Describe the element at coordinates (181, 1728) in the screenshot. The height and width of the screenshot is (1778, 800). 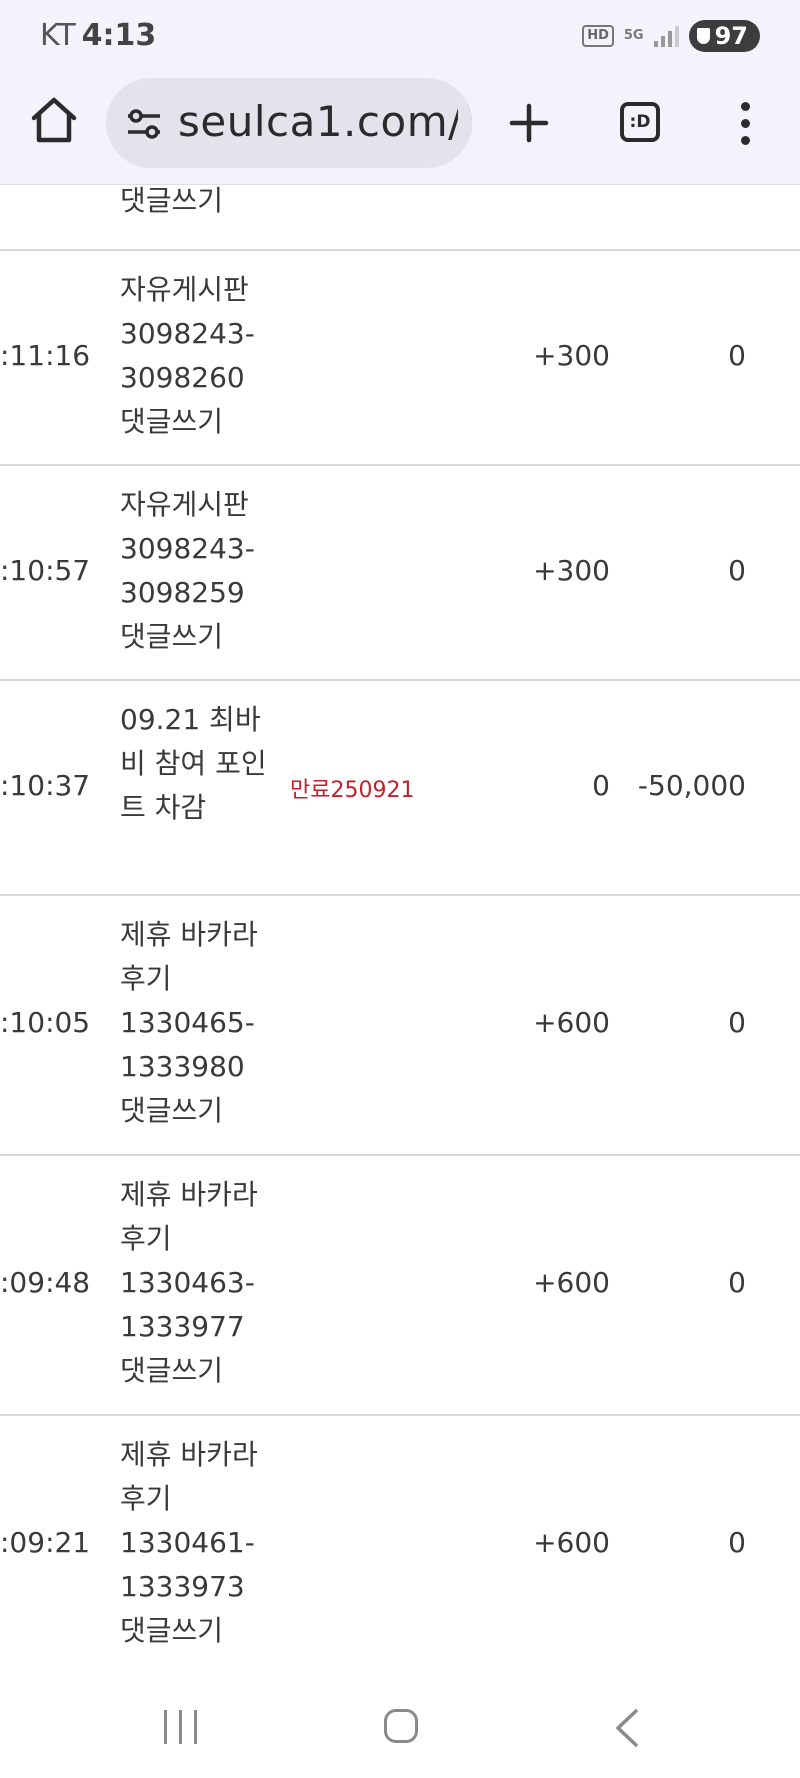
I see `recents-icon` at that location.